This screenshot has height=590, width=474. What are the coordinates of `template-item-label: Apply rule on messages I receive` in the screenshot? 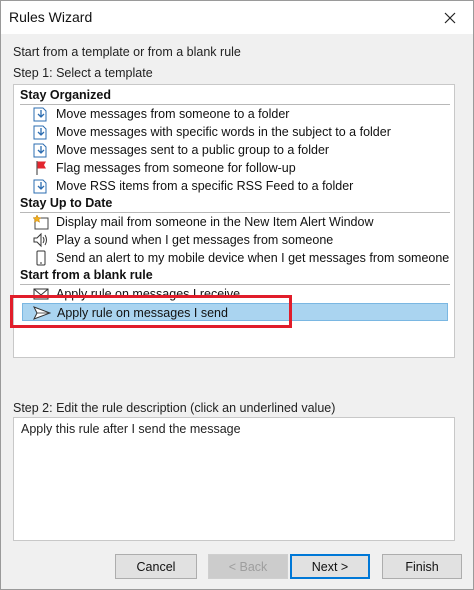 It's located at (148, 294).